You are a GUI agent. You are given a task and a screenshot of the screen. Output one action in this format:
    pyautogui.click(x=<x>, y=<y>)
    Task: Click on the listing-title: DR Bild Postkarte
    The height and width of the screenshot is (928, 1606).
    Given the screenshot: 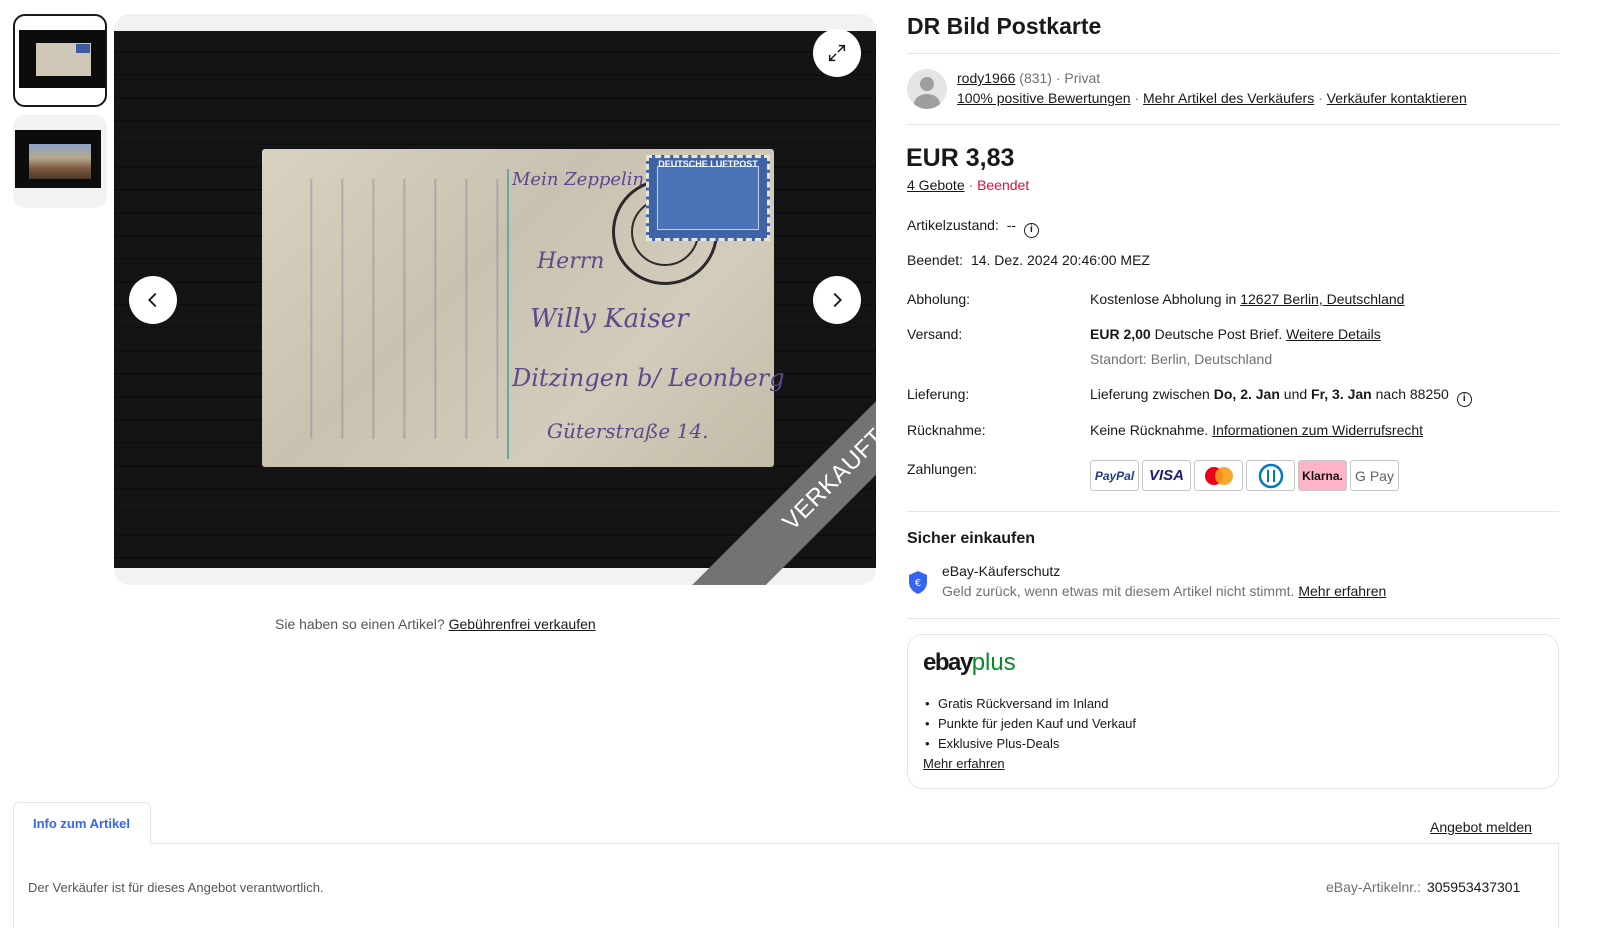 What is the action you would take?
    pyautogui.click(x=1004, y=26)
    